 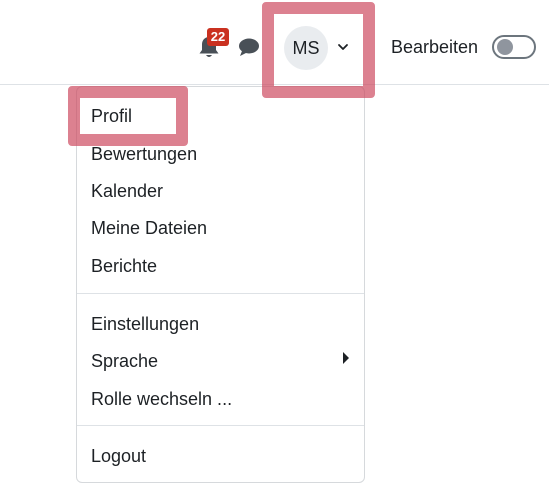 I want to click on caret-right-icon, so click(x=346, y=358).